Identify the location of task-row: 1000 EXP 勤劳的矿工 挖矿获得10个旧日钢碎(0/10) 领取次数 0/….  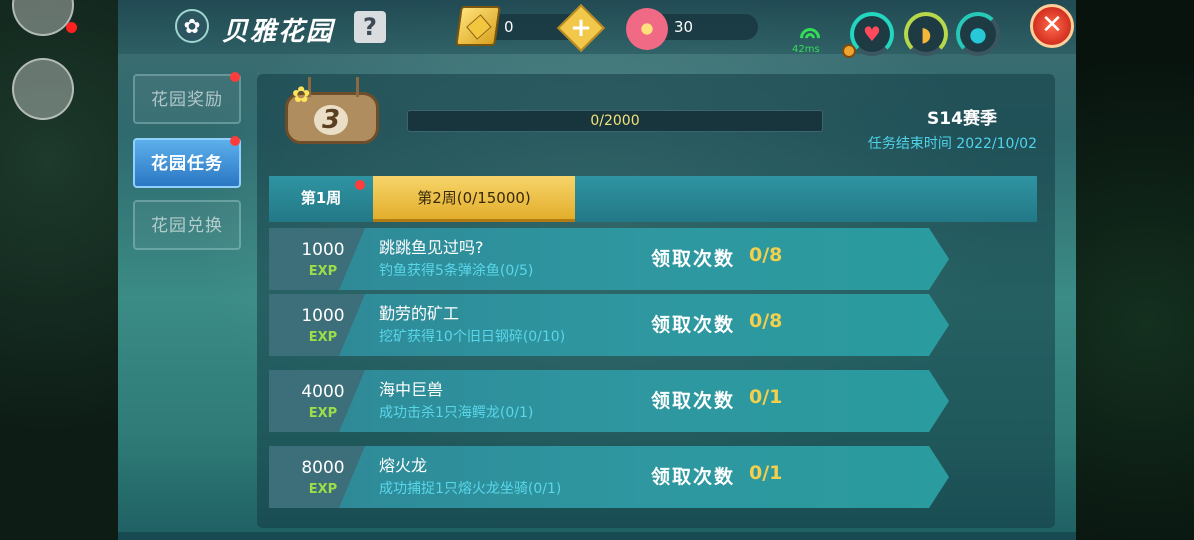
(609, 325).